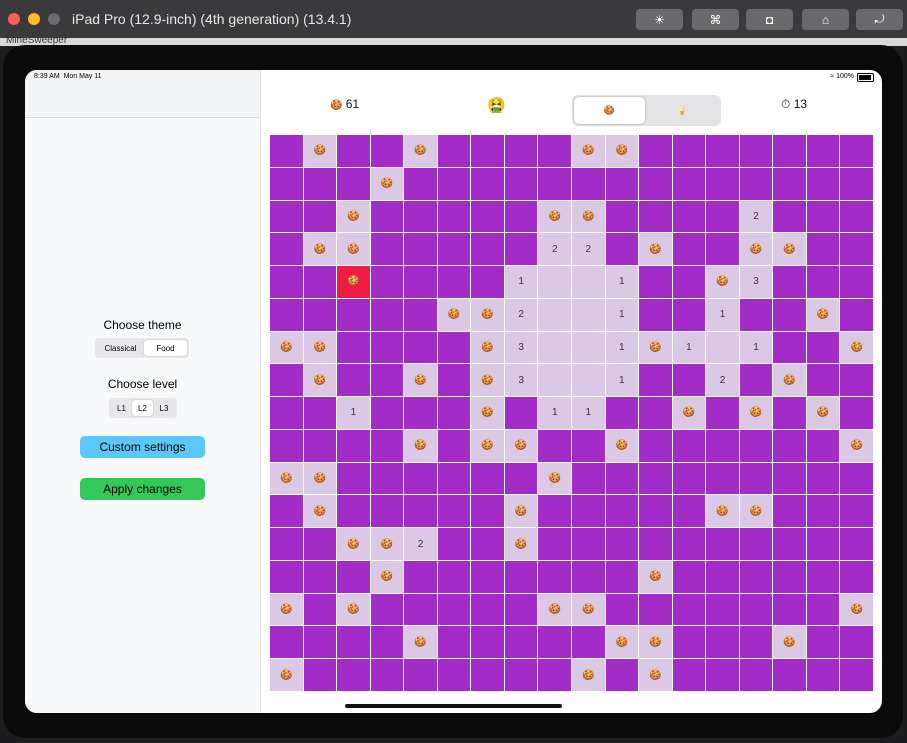  What do you see at coordinates (521, 314) in the screenshot?
I see `revealed-number-cell: 2` at bounding box center [521, 314].